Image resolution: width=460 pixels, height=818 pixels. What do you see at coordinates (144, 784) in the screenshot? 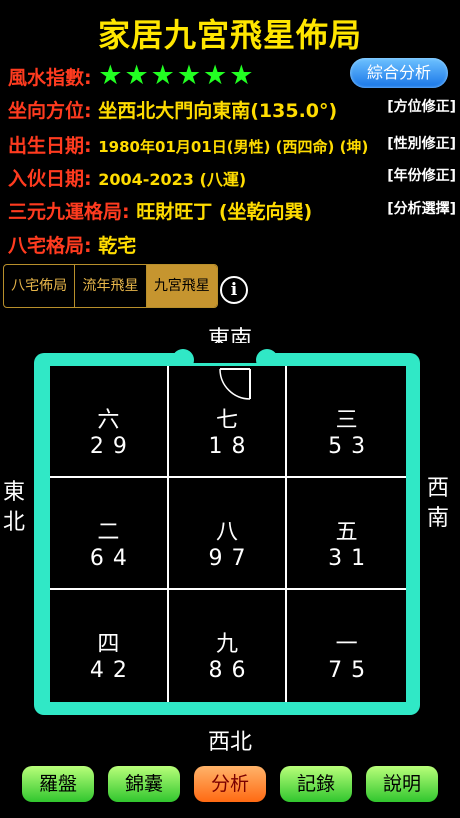
I see `tips-button: 錦囊` at bounding box center [144, 784].